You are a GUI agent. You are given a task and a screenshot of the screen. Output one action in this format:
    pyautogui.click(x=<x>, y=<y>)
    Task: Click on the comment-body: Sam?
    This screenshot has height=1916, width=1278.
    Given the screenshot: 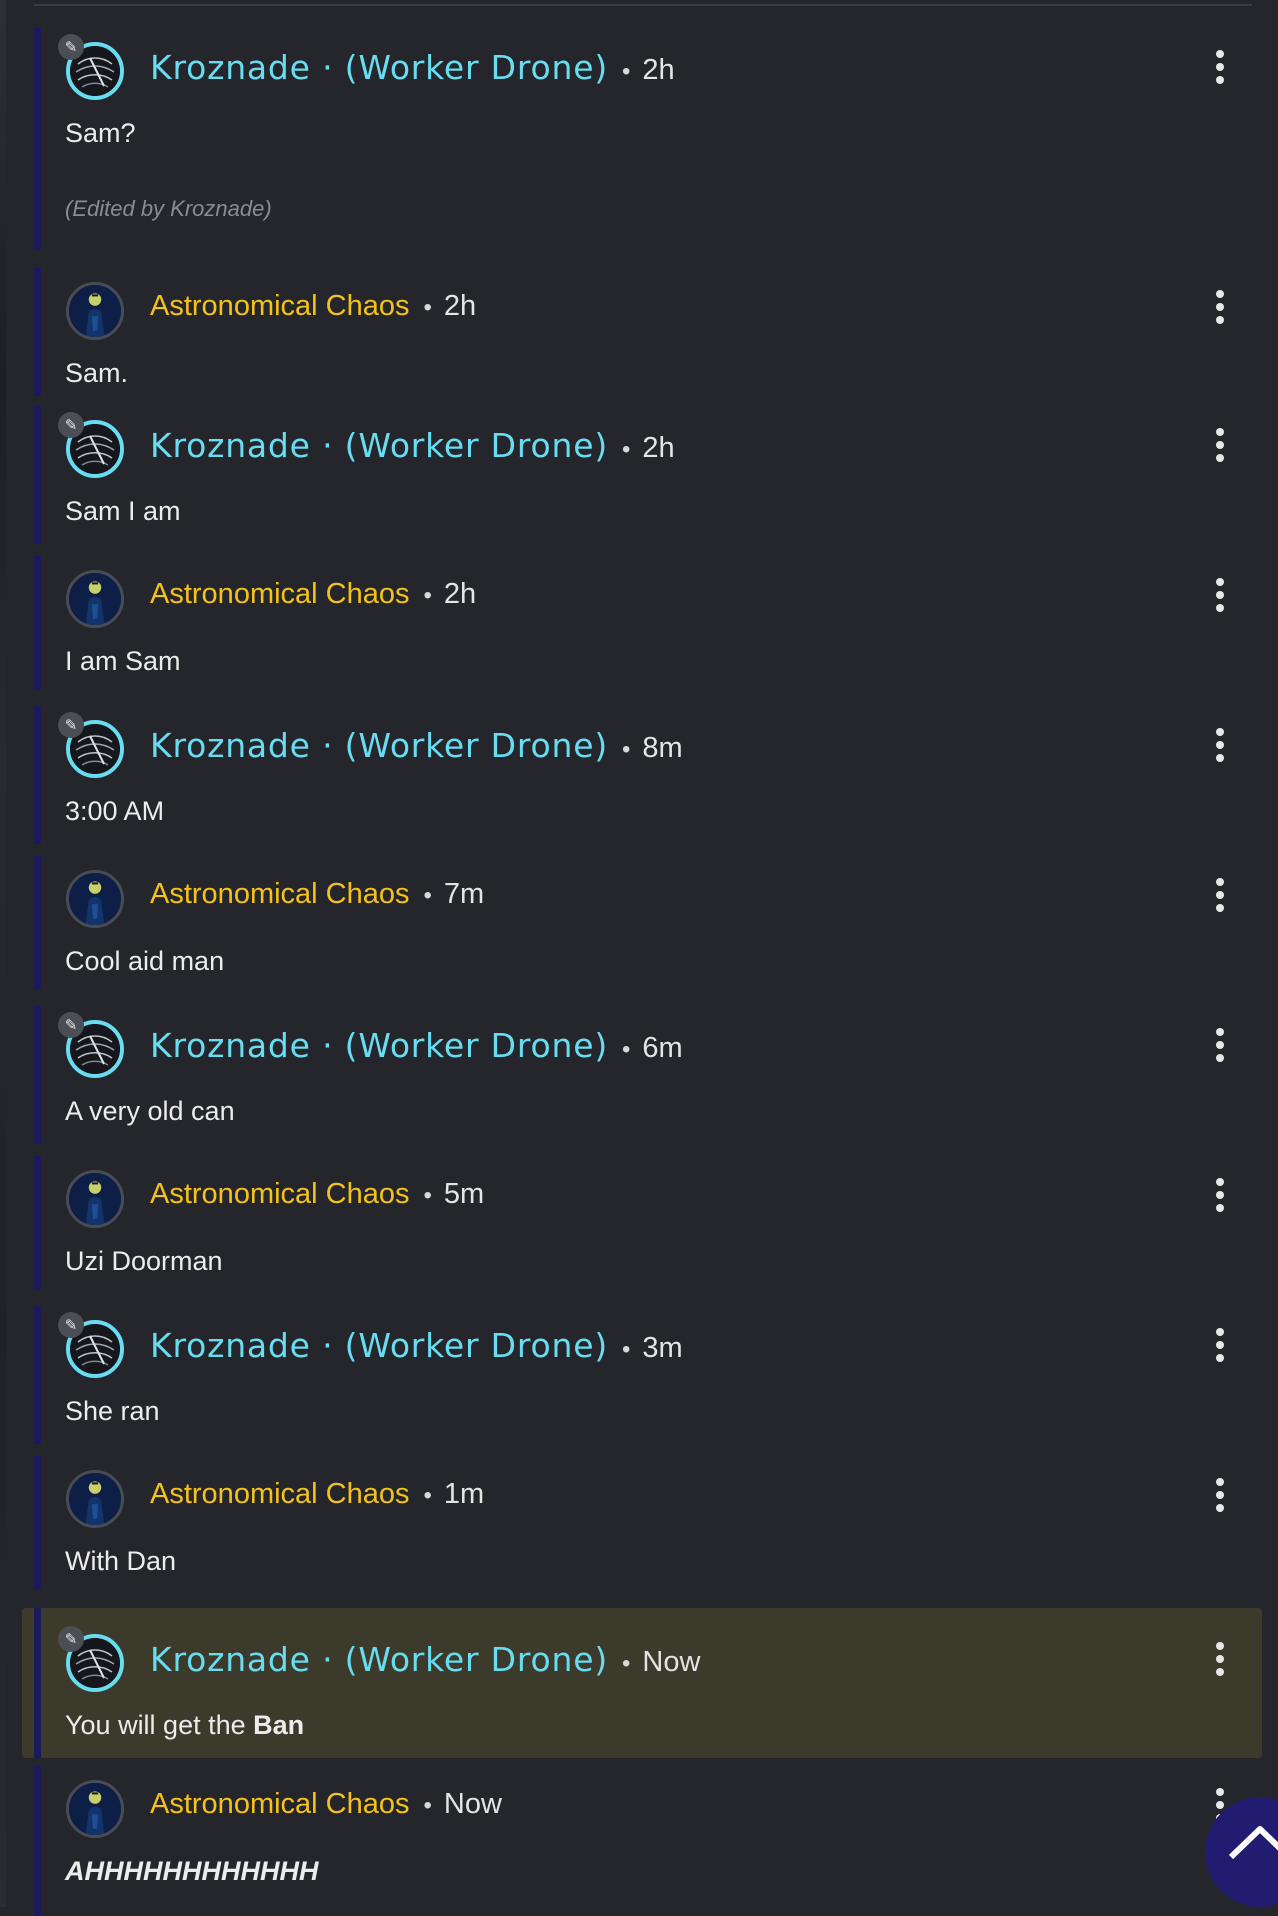 What is the action you would take?
    pyautogui.click(x=100, y=133)
    